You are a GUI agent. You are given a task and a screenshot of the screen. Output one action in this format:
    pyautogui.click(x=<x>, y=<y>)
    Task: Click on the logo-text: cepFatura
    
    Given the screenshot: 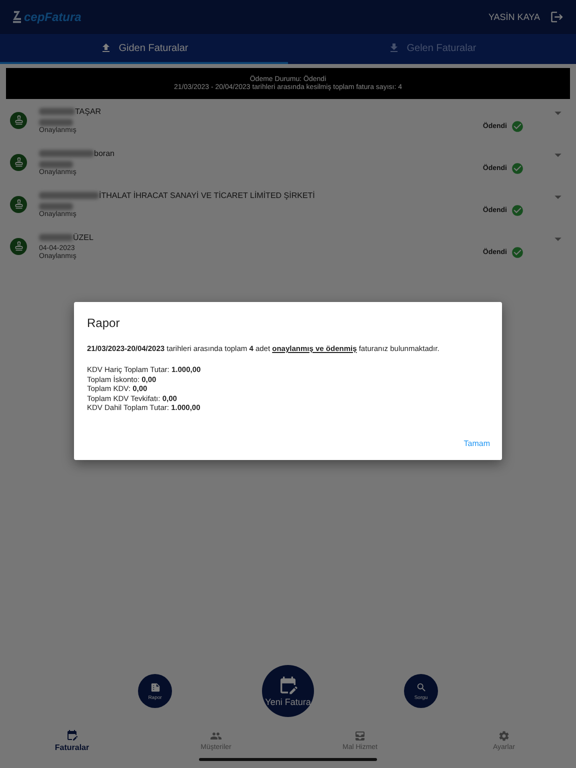 What is the action you would take?
    pyautogui.click(x=53, y=17)
    